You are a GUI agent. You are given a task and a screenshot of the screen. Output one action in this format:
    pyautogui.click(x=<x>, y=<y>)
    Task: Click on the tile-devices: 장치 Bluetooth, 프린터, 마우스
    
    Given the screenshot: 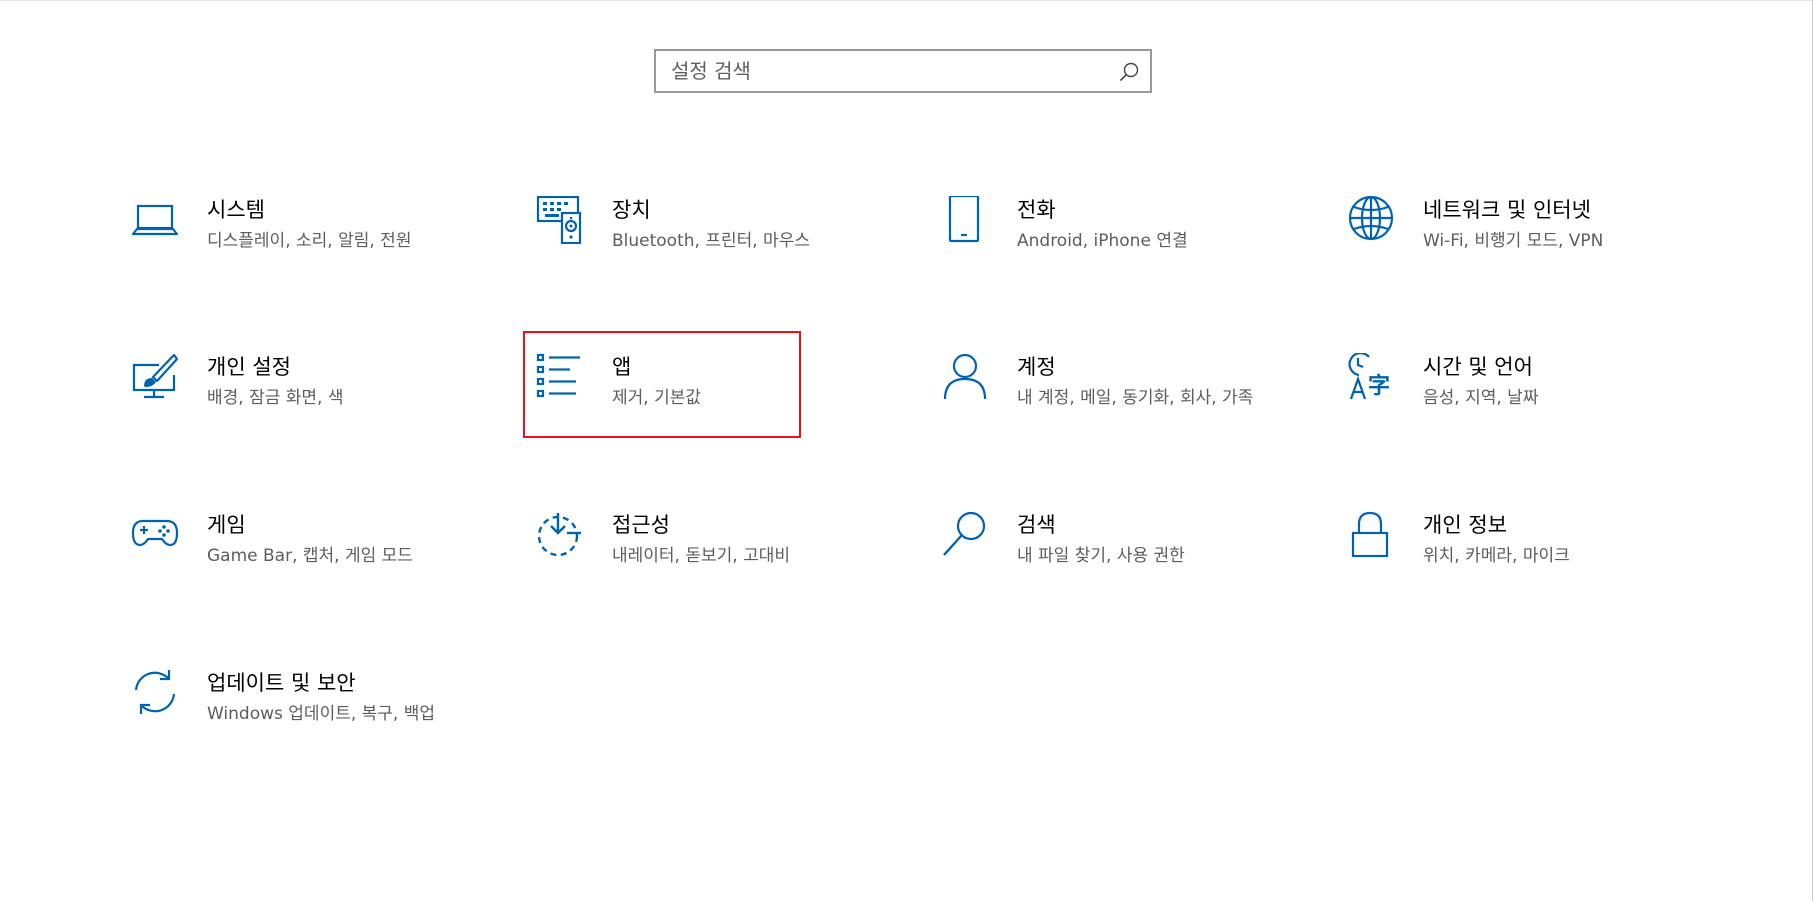 What is the action you would take?
    pyautogui.click(x=733, y=246)
    